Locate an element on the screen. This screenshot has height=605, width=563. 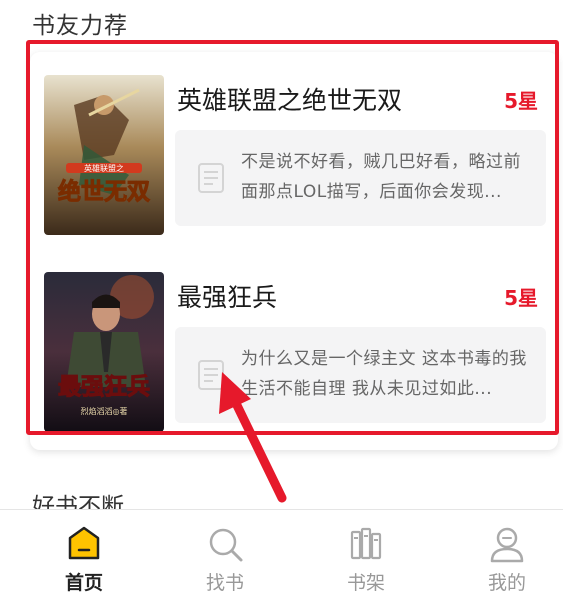
section-title: 书友力荐 is located at coordinates (80, 26).